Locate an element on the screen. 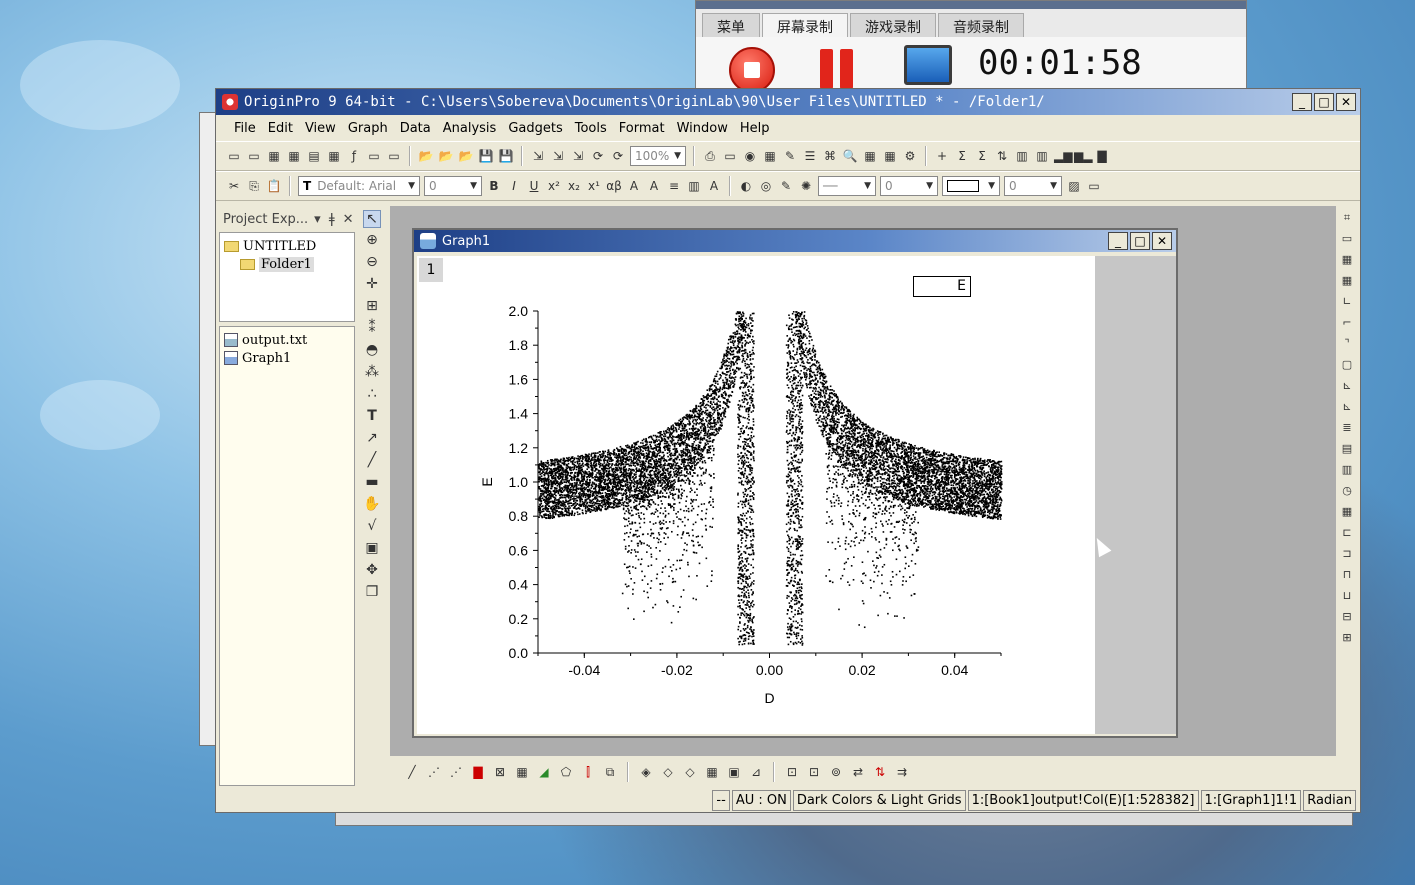 The height and width of the screenshot is (885, 1415). pointer-icon: ↖ is located at coordinates (372, 219).